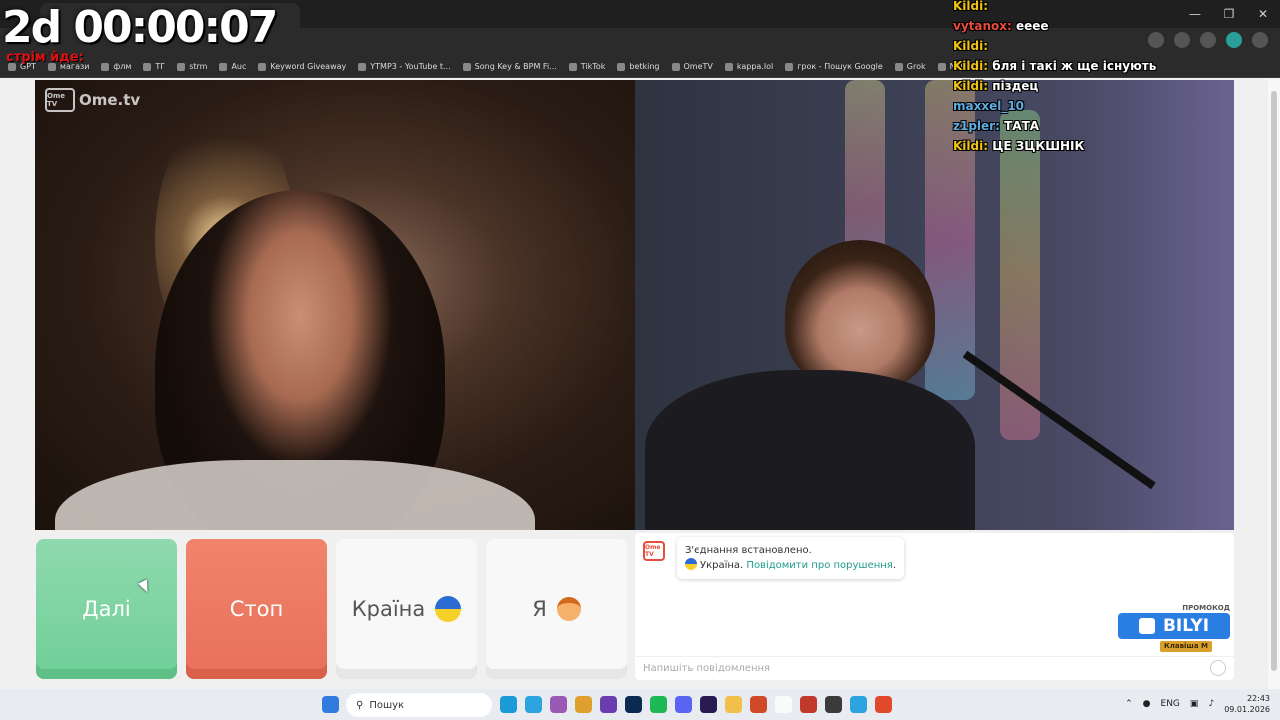  Describe the element at coordinates (387, 705) in the screenshot. I see `taskbar-search-label: Пошук` at that location.